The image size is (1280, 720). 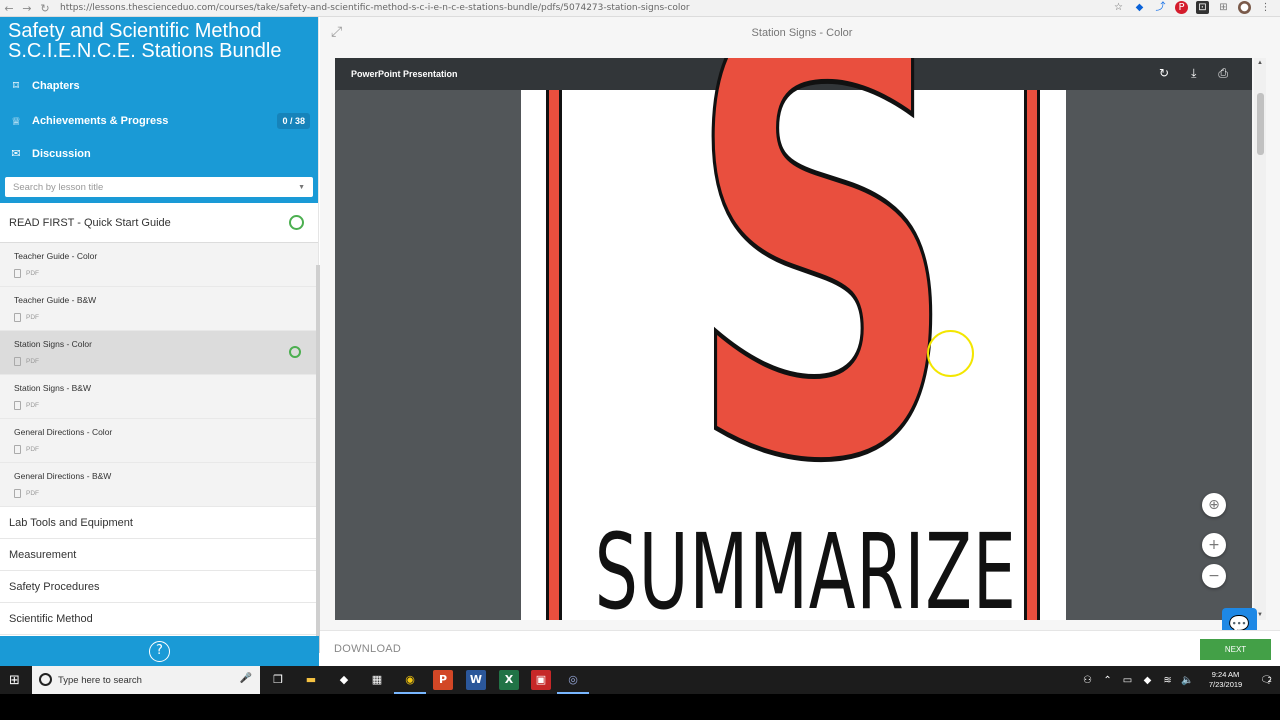 I want to click on excel-icon: X, so click(x=509, y=680).